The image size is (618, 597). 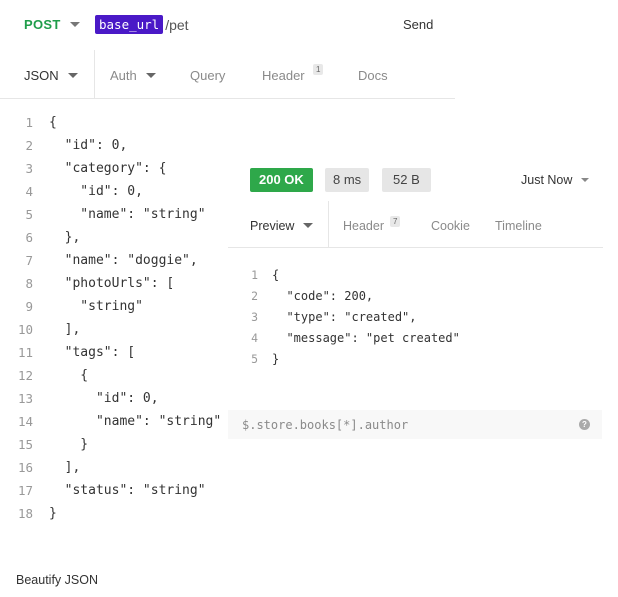 What do you see at coordinates (547, 180) in the screenshot?
I see `history-label: Just Now` at bounding box center [547, 180].